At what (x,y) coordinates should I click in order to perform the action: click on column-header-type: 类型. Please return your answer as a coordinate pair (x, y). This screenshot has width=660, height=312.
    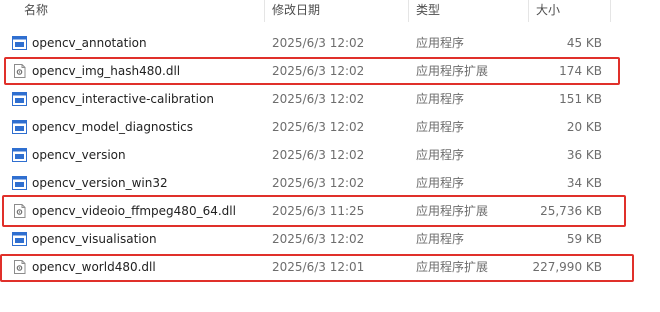
    Looking at the image, I should click on (469, 11).